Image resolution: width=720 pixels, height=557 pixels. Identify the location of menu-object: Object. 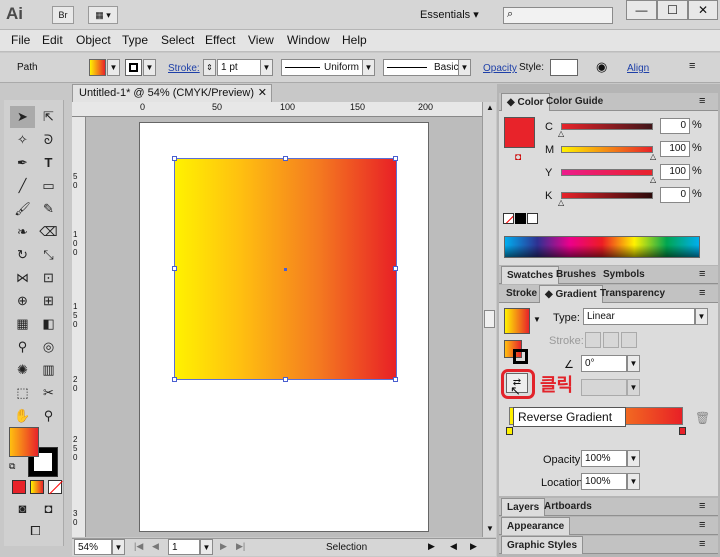
(93, 40).